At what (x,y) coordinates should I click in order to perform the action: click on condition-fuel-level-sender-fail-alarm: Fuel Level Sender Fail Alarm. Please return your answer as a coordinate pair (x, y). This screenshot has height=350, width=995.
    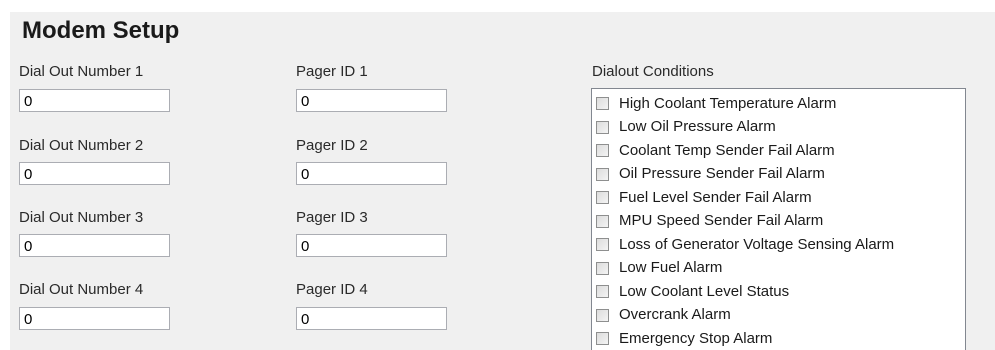
    Looking at the image, I should click on (778, 198).